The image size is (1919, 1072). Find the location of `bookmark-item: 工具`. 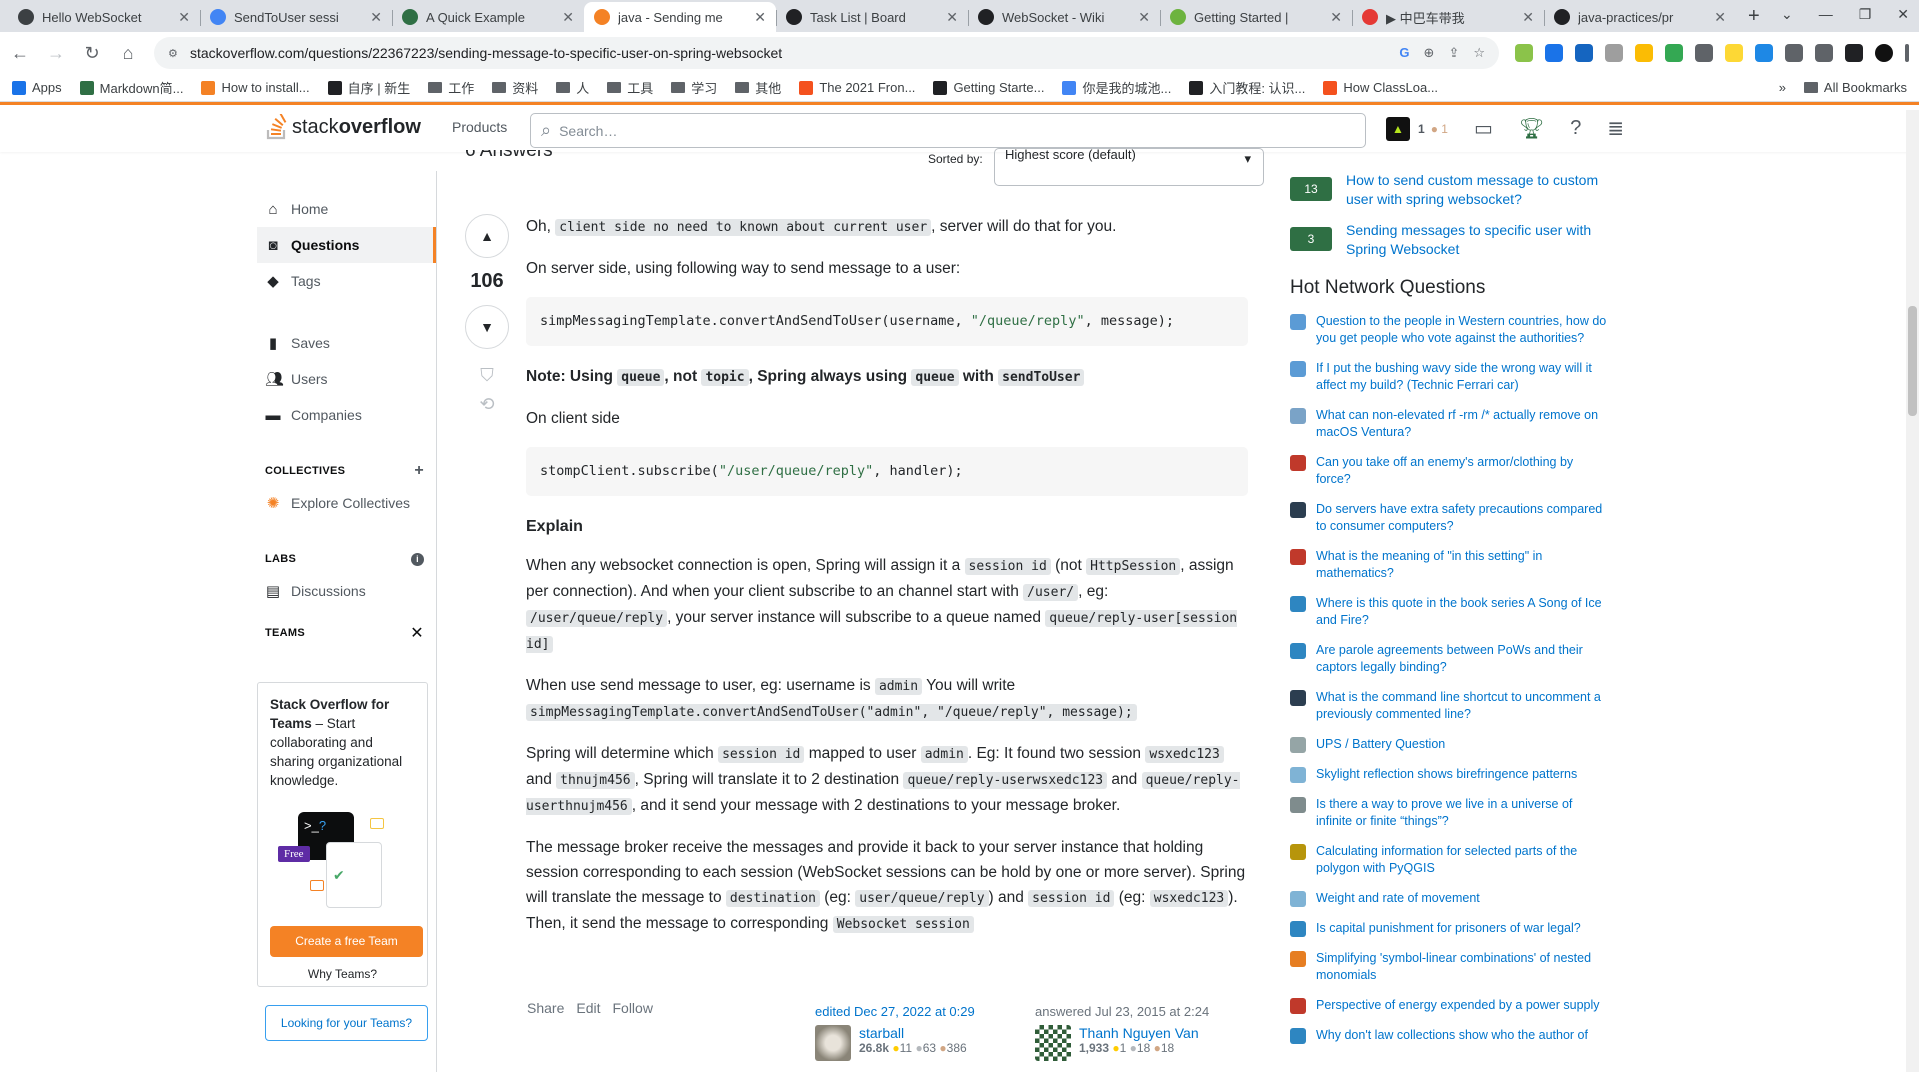

bookmark-item: 工具 is located at coordinates (630, 87).